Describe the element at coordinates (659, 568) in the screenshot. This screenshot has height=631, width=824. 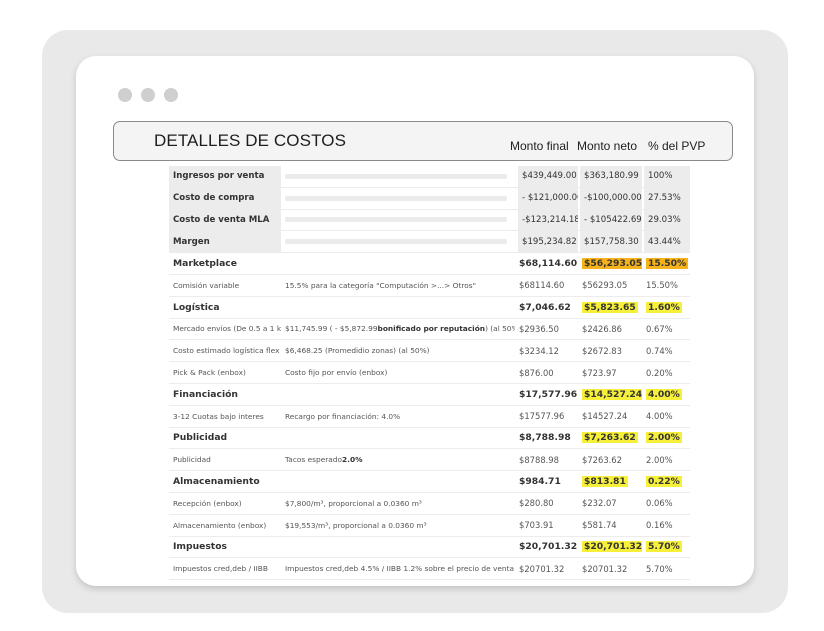
I see `percent-pvp: 5.70%` at that location.